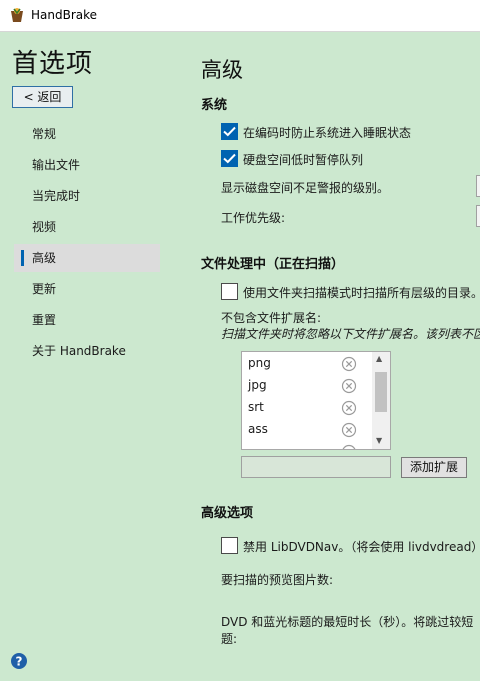 Image resolution: width=480 pixels, height=681 pixels. Describe the element at coordinates (434, 467) in the screenshot. I see `add-extension-button: 添加扩展` at that location.